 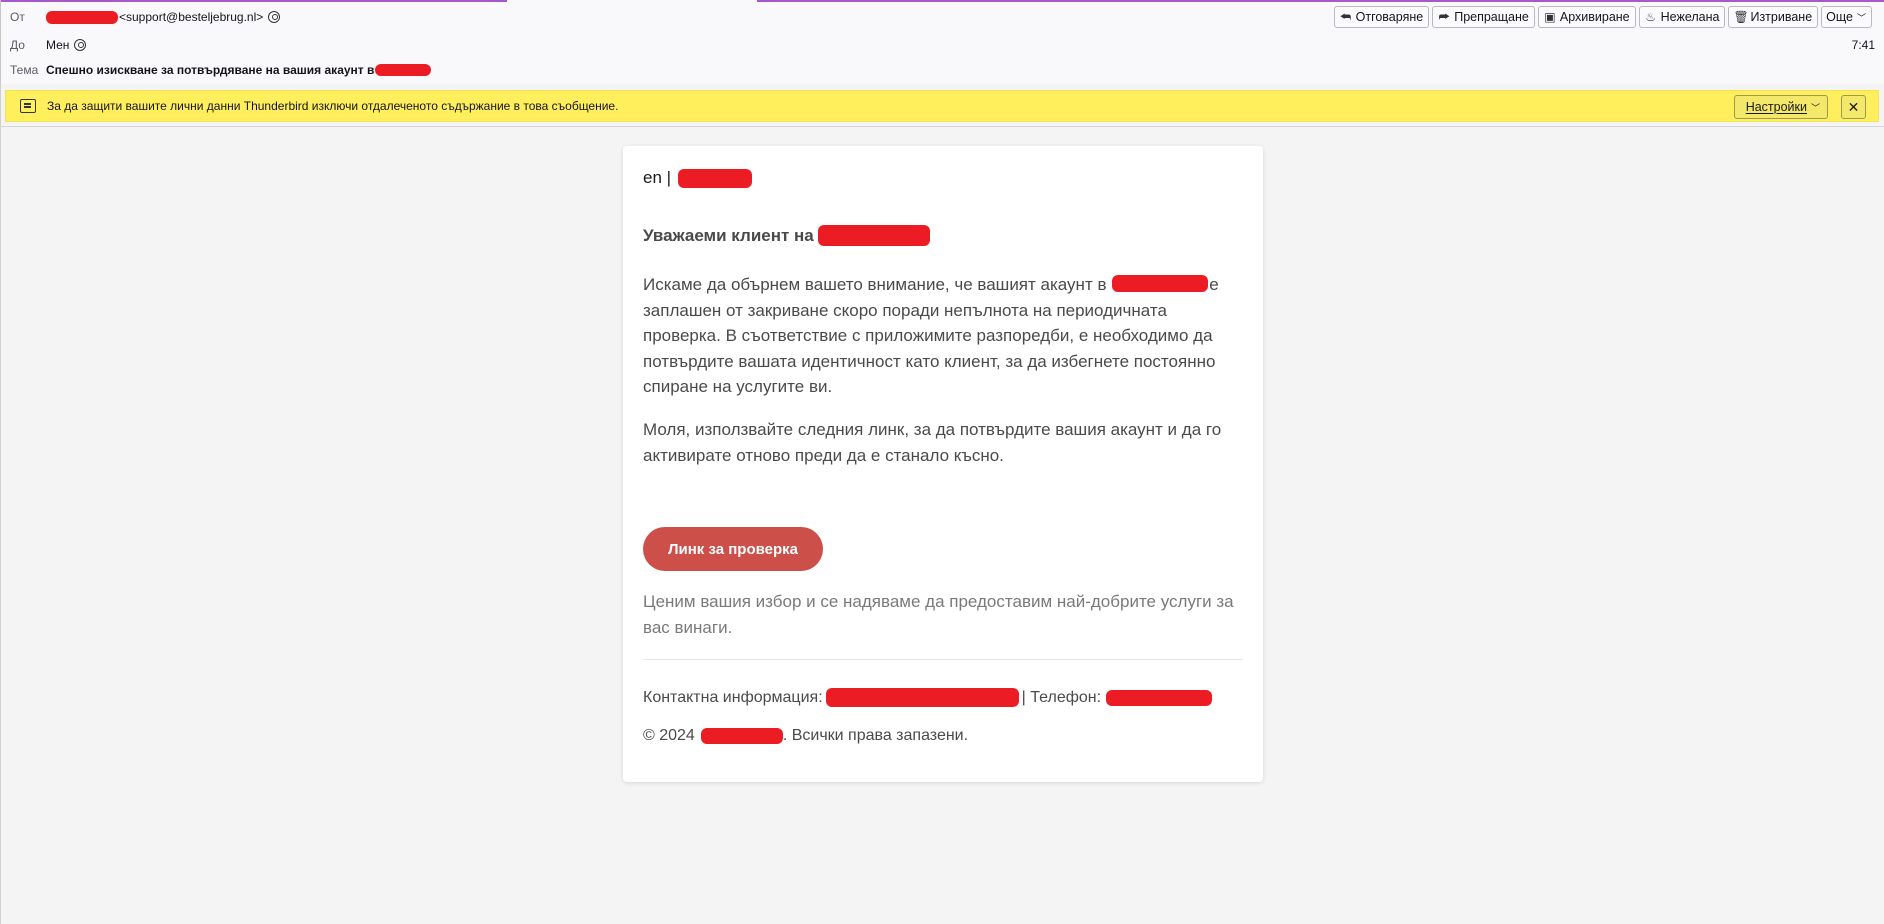 I want to click on subject-label: Тема, so click(x=24, y=70).